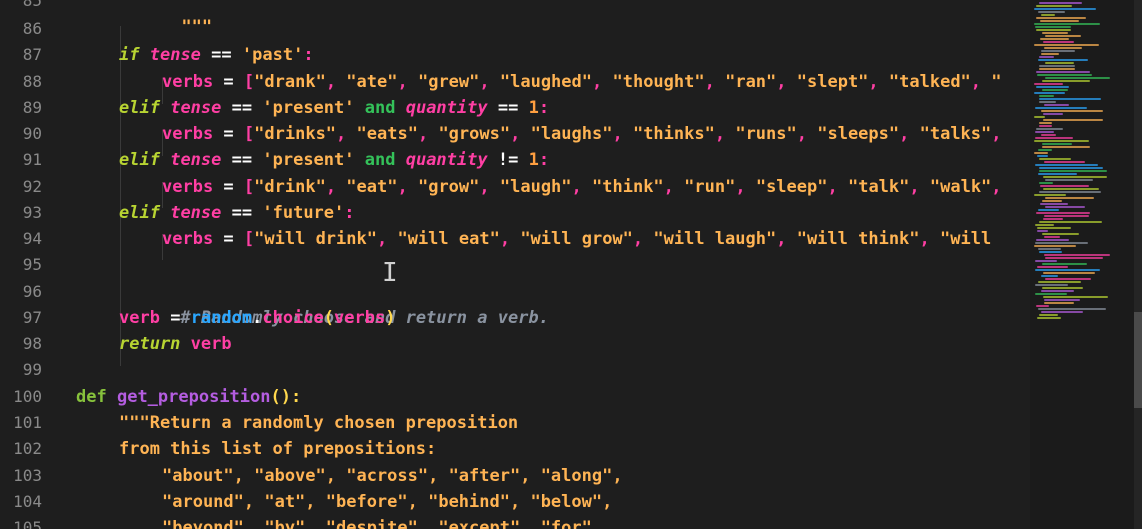 The image size is (1142, 529). I want to click on line-number: 100, so click(27, 396).